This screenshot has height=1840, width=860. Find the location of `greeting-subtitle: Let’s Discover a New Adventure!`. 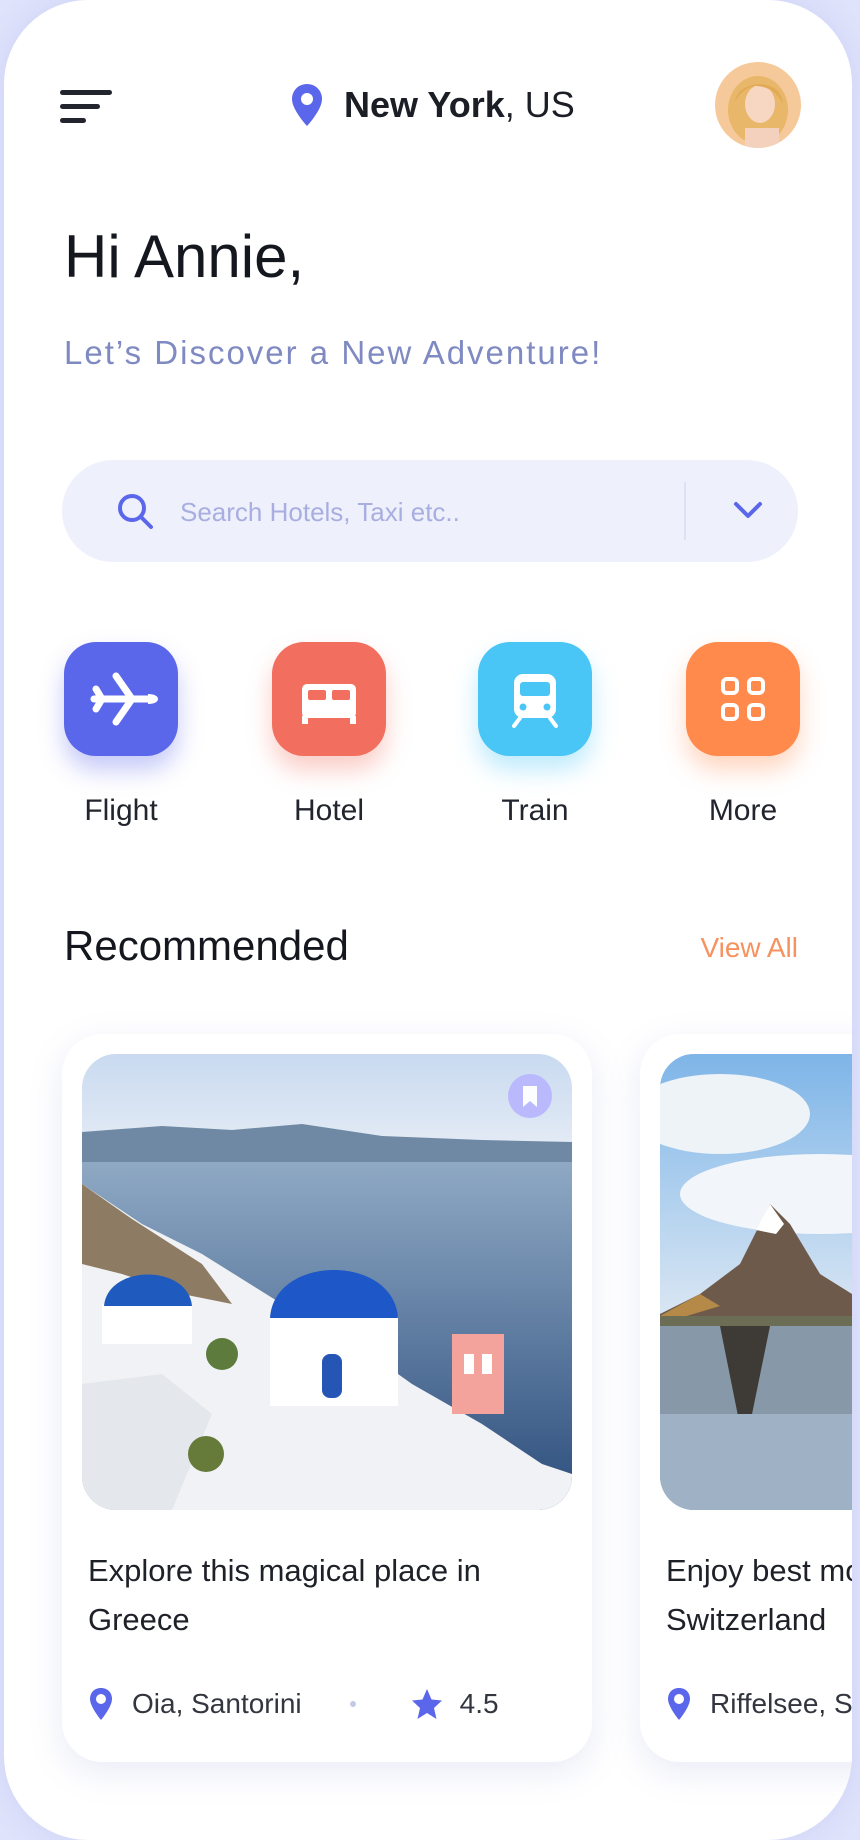

greeting-subtitle: Let’s Discover a New Adventure! is located at coordinates (333, 352).